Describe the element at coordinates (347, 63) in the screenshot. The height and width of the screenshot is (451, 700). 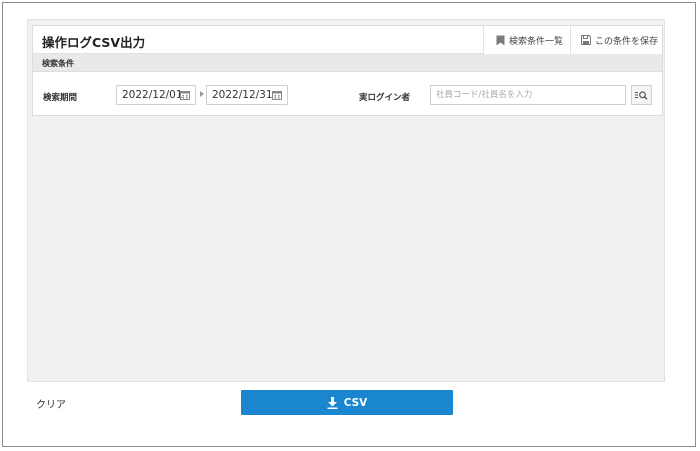
I see `conditions-bar: 検索条件` at that location.